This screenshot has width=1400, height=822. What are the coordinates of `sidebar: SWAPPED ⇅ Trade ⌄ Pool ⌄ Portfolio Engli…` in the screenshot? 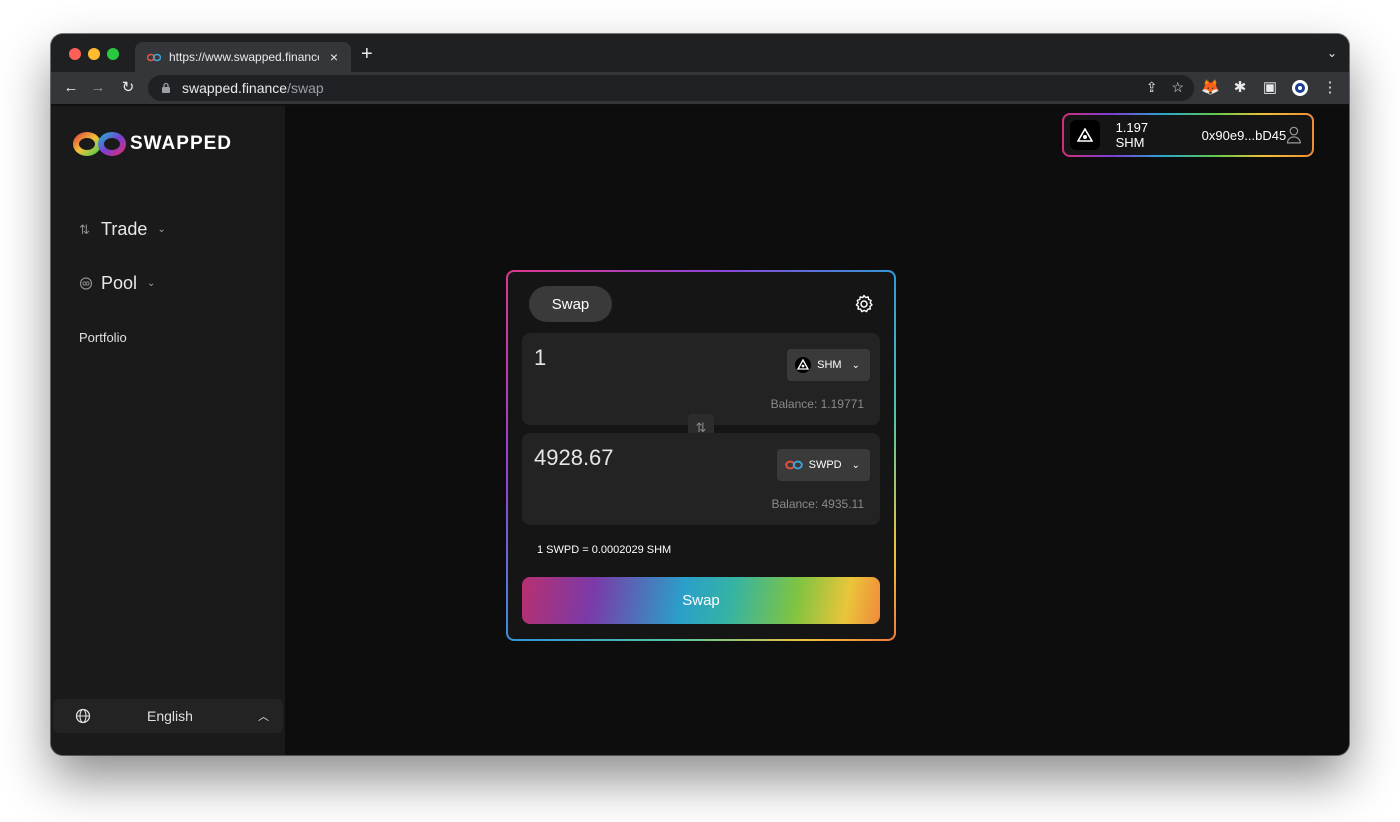 It's located at (168, 430).